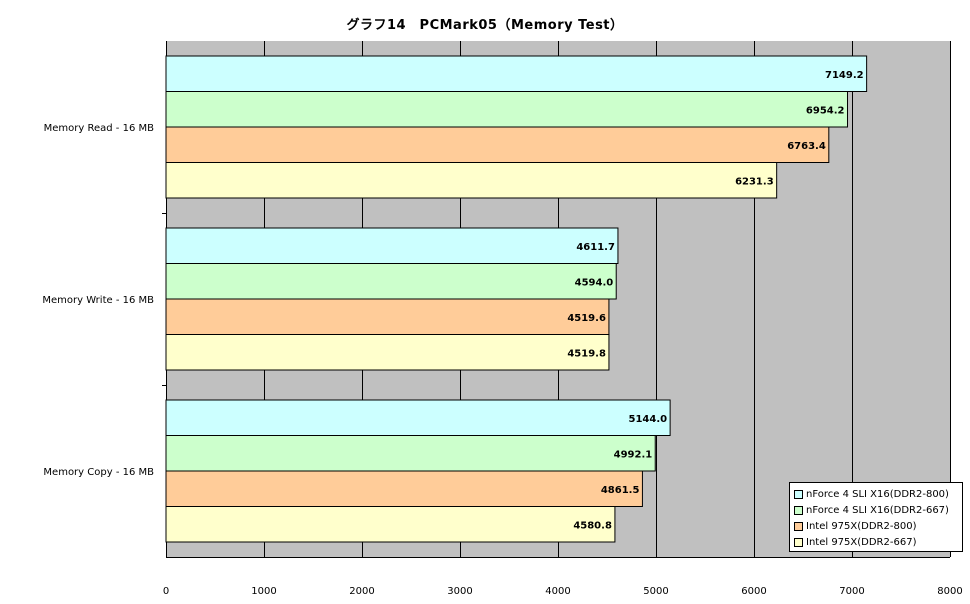  I want to click on legend-label: Intel 975X(DDR2-667), so click(861, 542).